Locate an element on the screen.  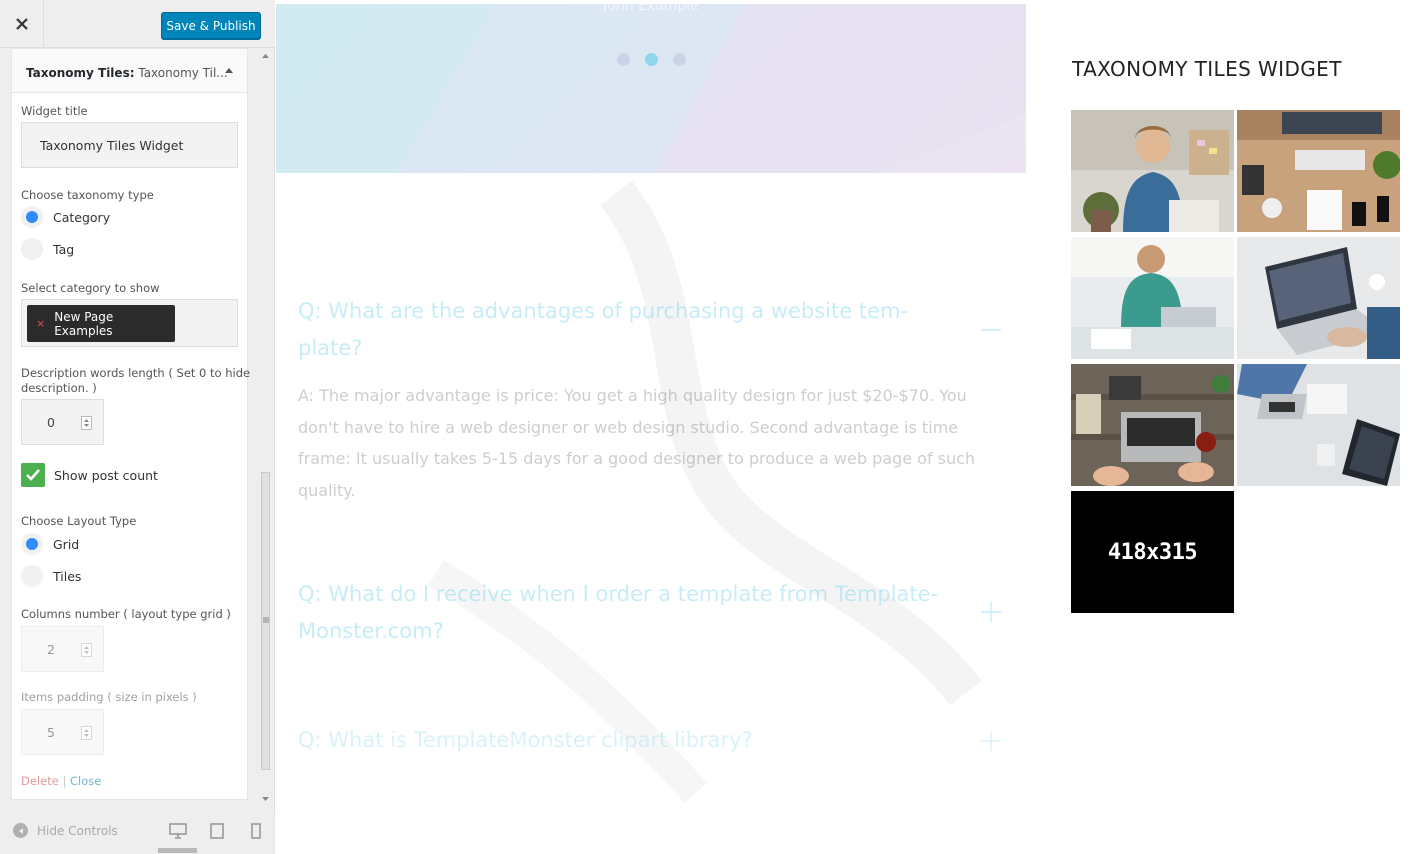
radio-grid-label: Grid is located at coordinates (66, 544).